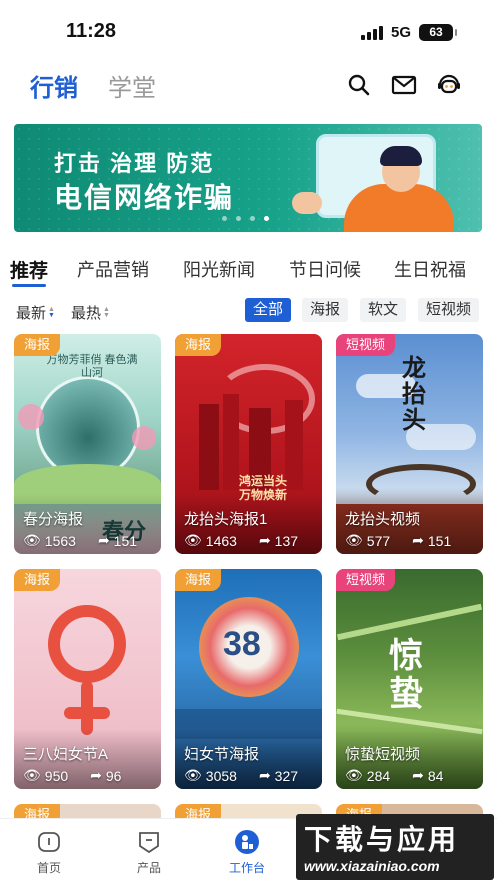 The image size is (497, 883). I want to click on chip-short-video: 短视频, so click(449, 310).